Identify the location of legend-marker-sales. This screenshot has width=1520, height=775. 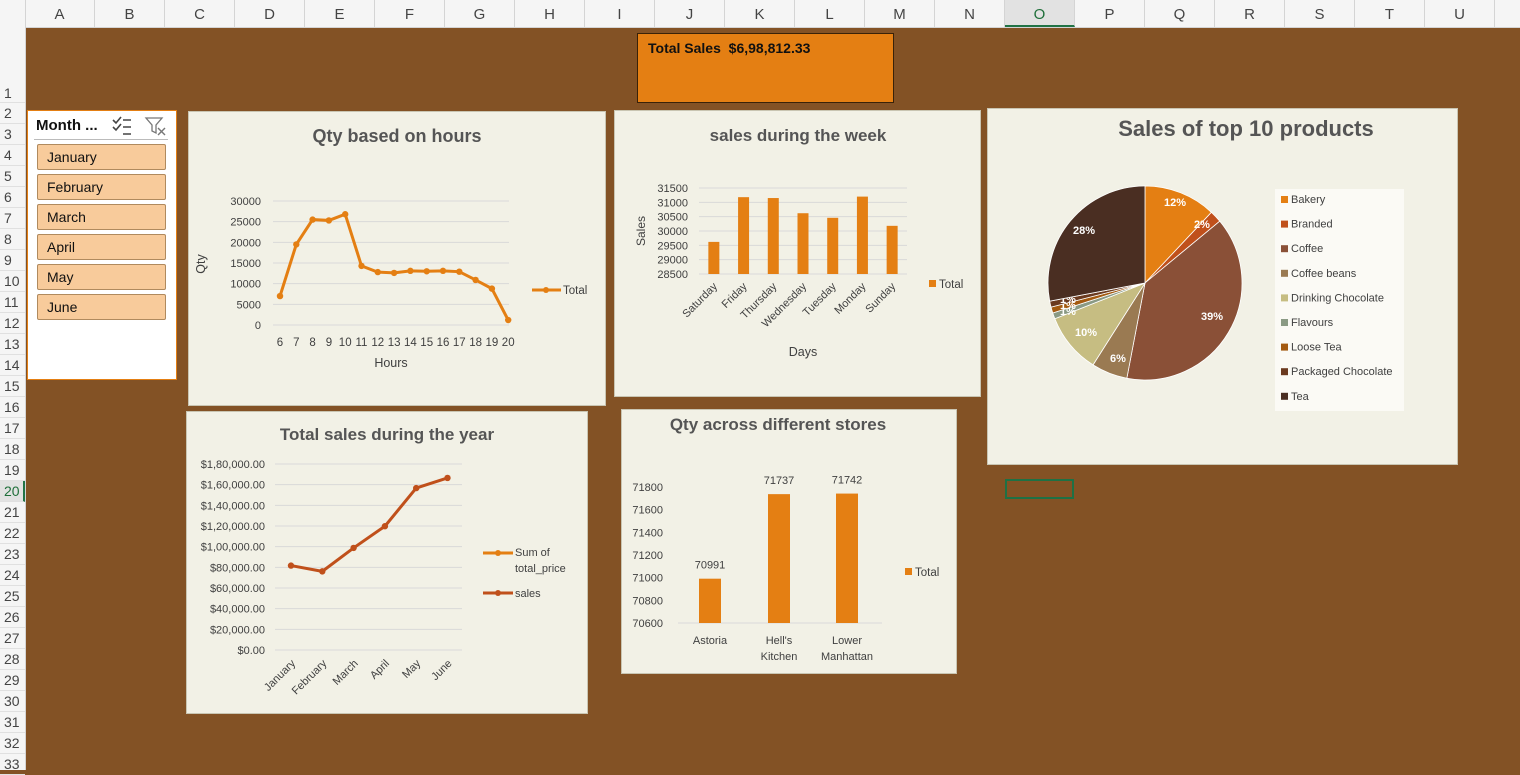
(498, 593).